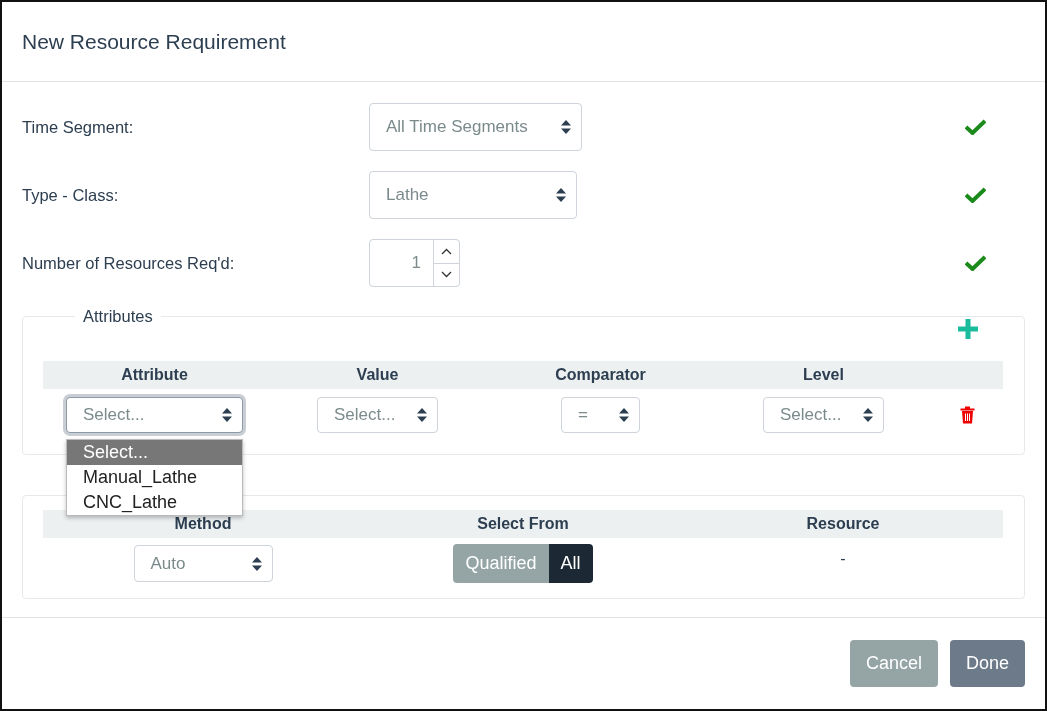  I want to click on chevron-down-icon, so click(446, 275).